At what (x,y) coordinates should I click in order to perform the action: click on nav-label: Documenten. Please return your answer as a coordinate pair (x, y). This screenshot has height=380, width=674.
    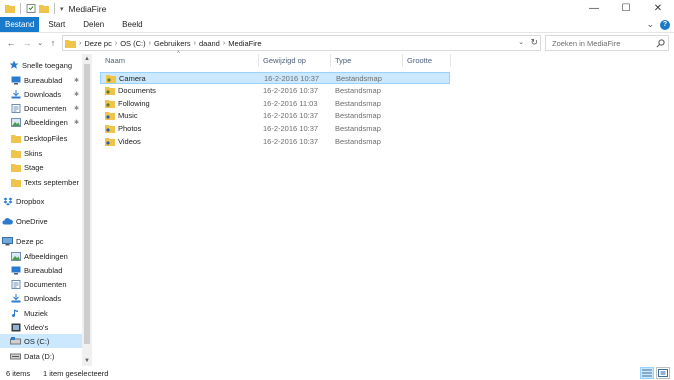
    Looking at the image, I should click on (45, 284).